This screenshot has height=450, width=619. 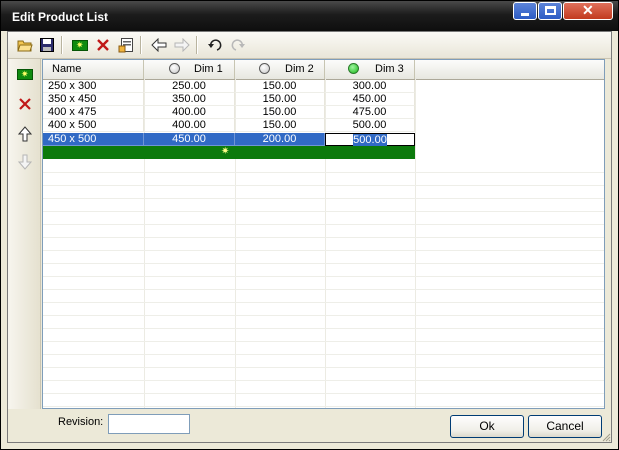 What do you see at coordinates (174, 68) in the screenshot?
I see `dim1-indicator-icon` at bounding box center [174, 68].